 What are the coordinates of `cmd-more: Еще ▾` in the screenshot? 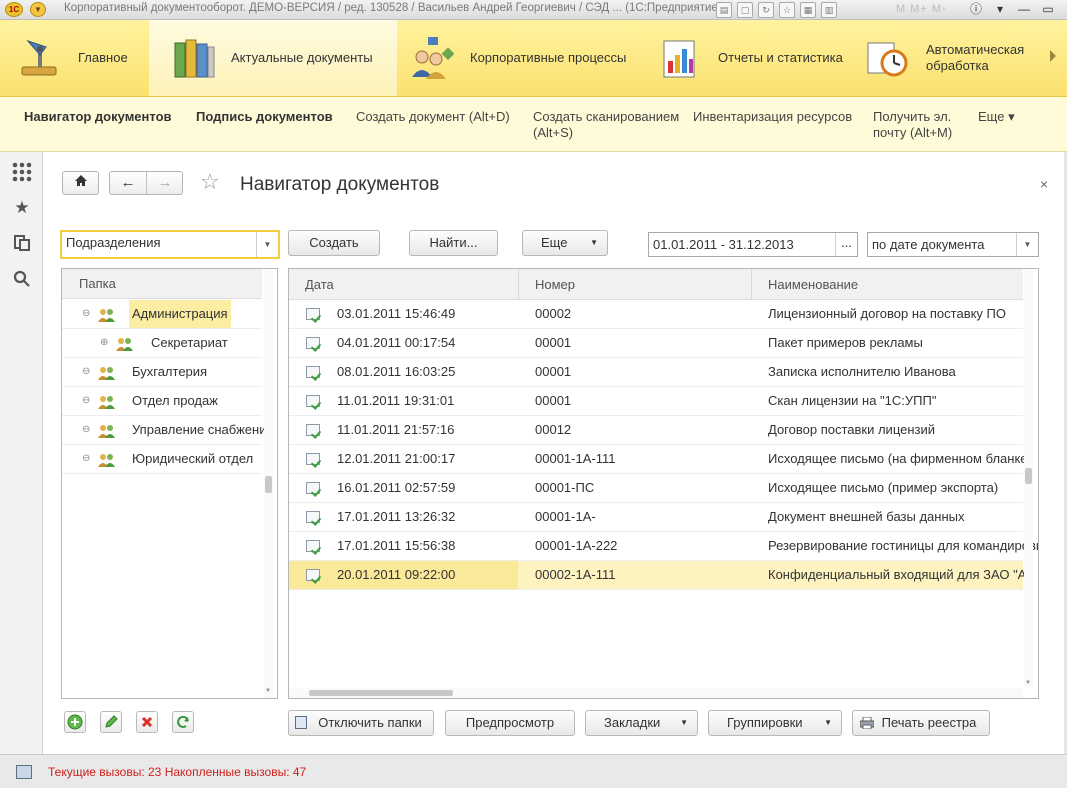 It's located at (996, 117).